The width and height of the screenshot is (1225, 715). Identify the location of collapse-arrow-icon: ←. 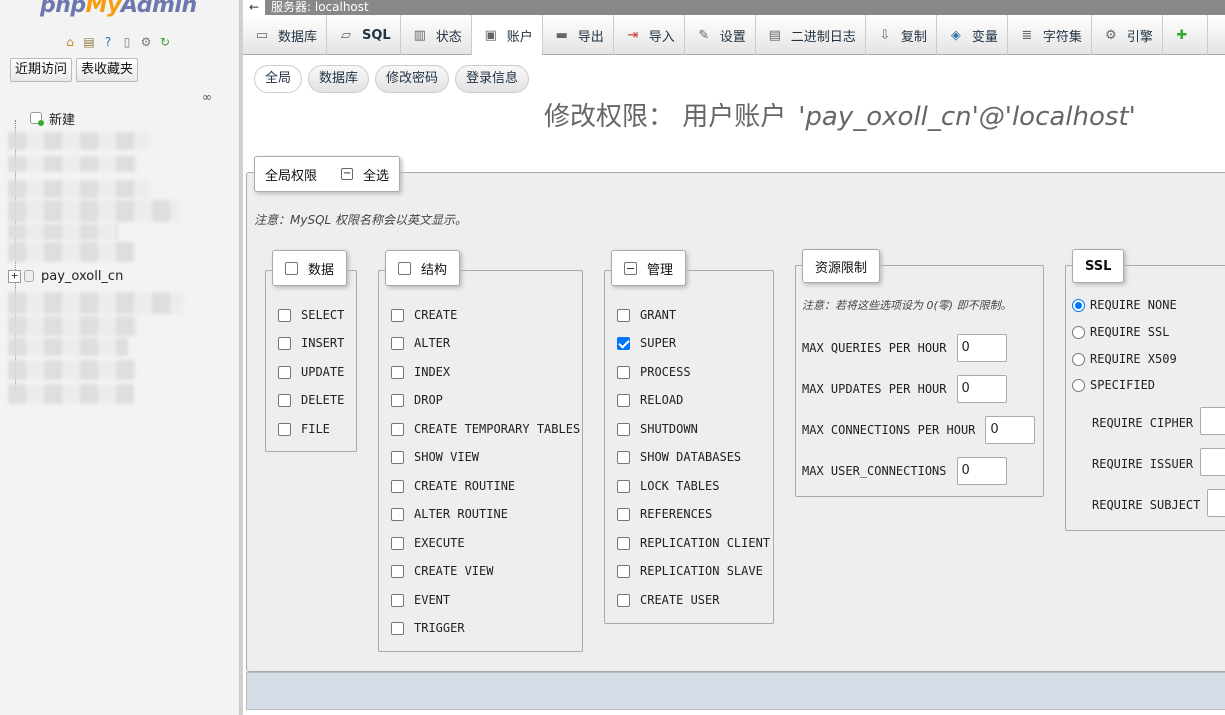
(254, 7).